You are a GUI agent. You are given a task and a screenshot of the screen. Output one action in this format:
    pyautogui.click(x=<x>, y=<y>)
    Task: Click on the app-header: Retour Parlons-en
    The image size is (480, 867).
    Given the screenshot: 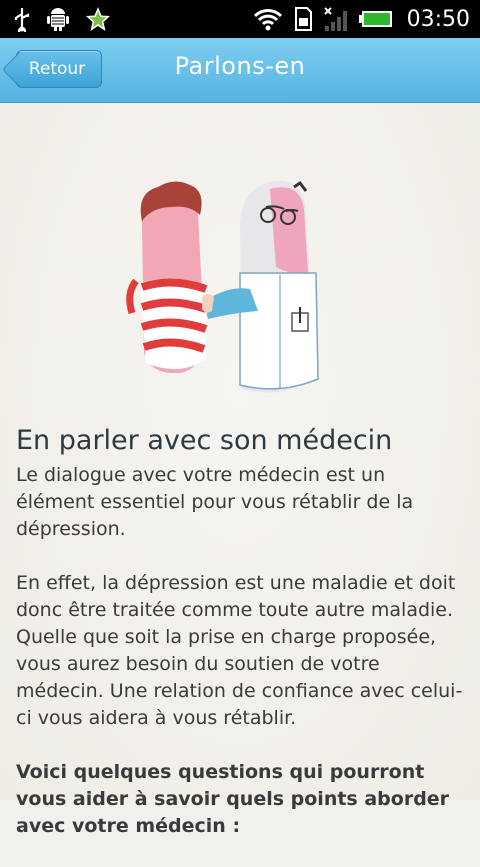 What is the action you would take?
    pyautogui.click(x=240, y=70)
    